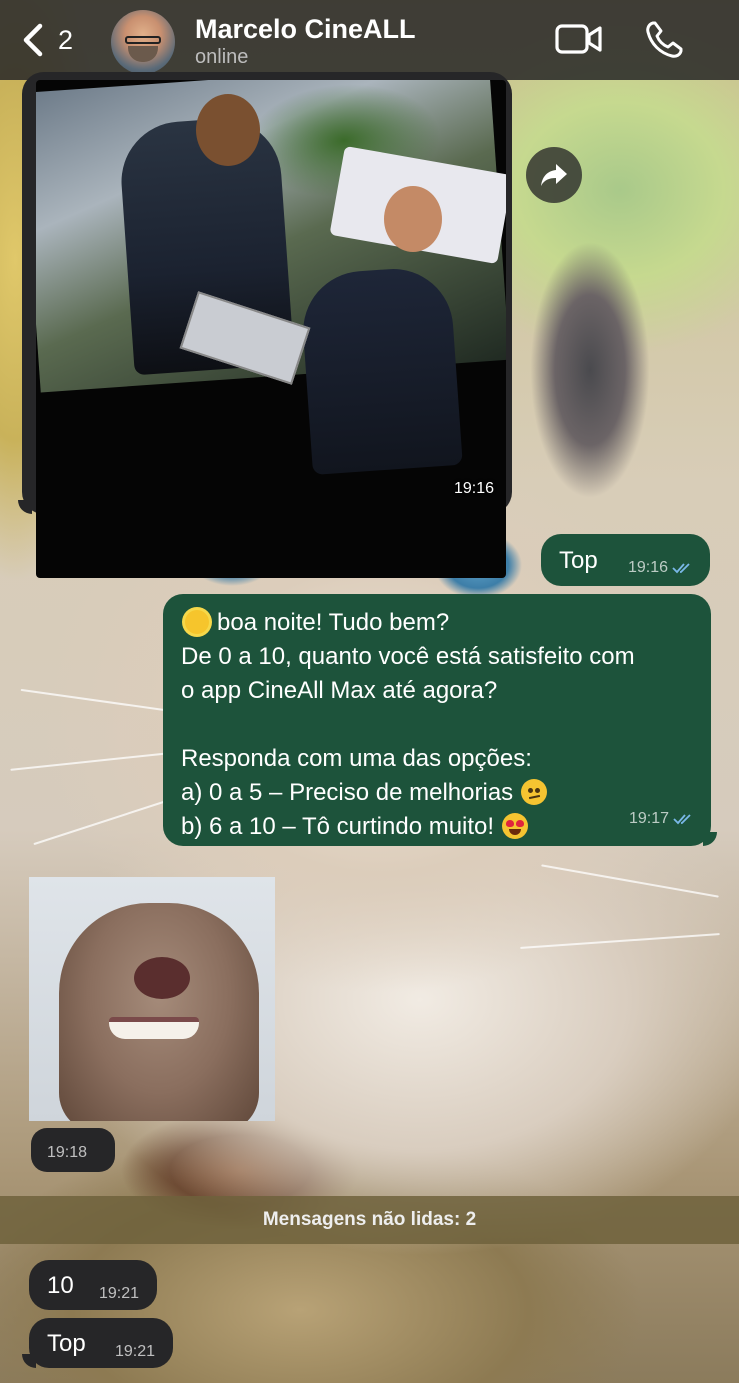 The width and height of the screenshot is (739, 1383). I want to click on chevron-left-icon, so click(33, 40).